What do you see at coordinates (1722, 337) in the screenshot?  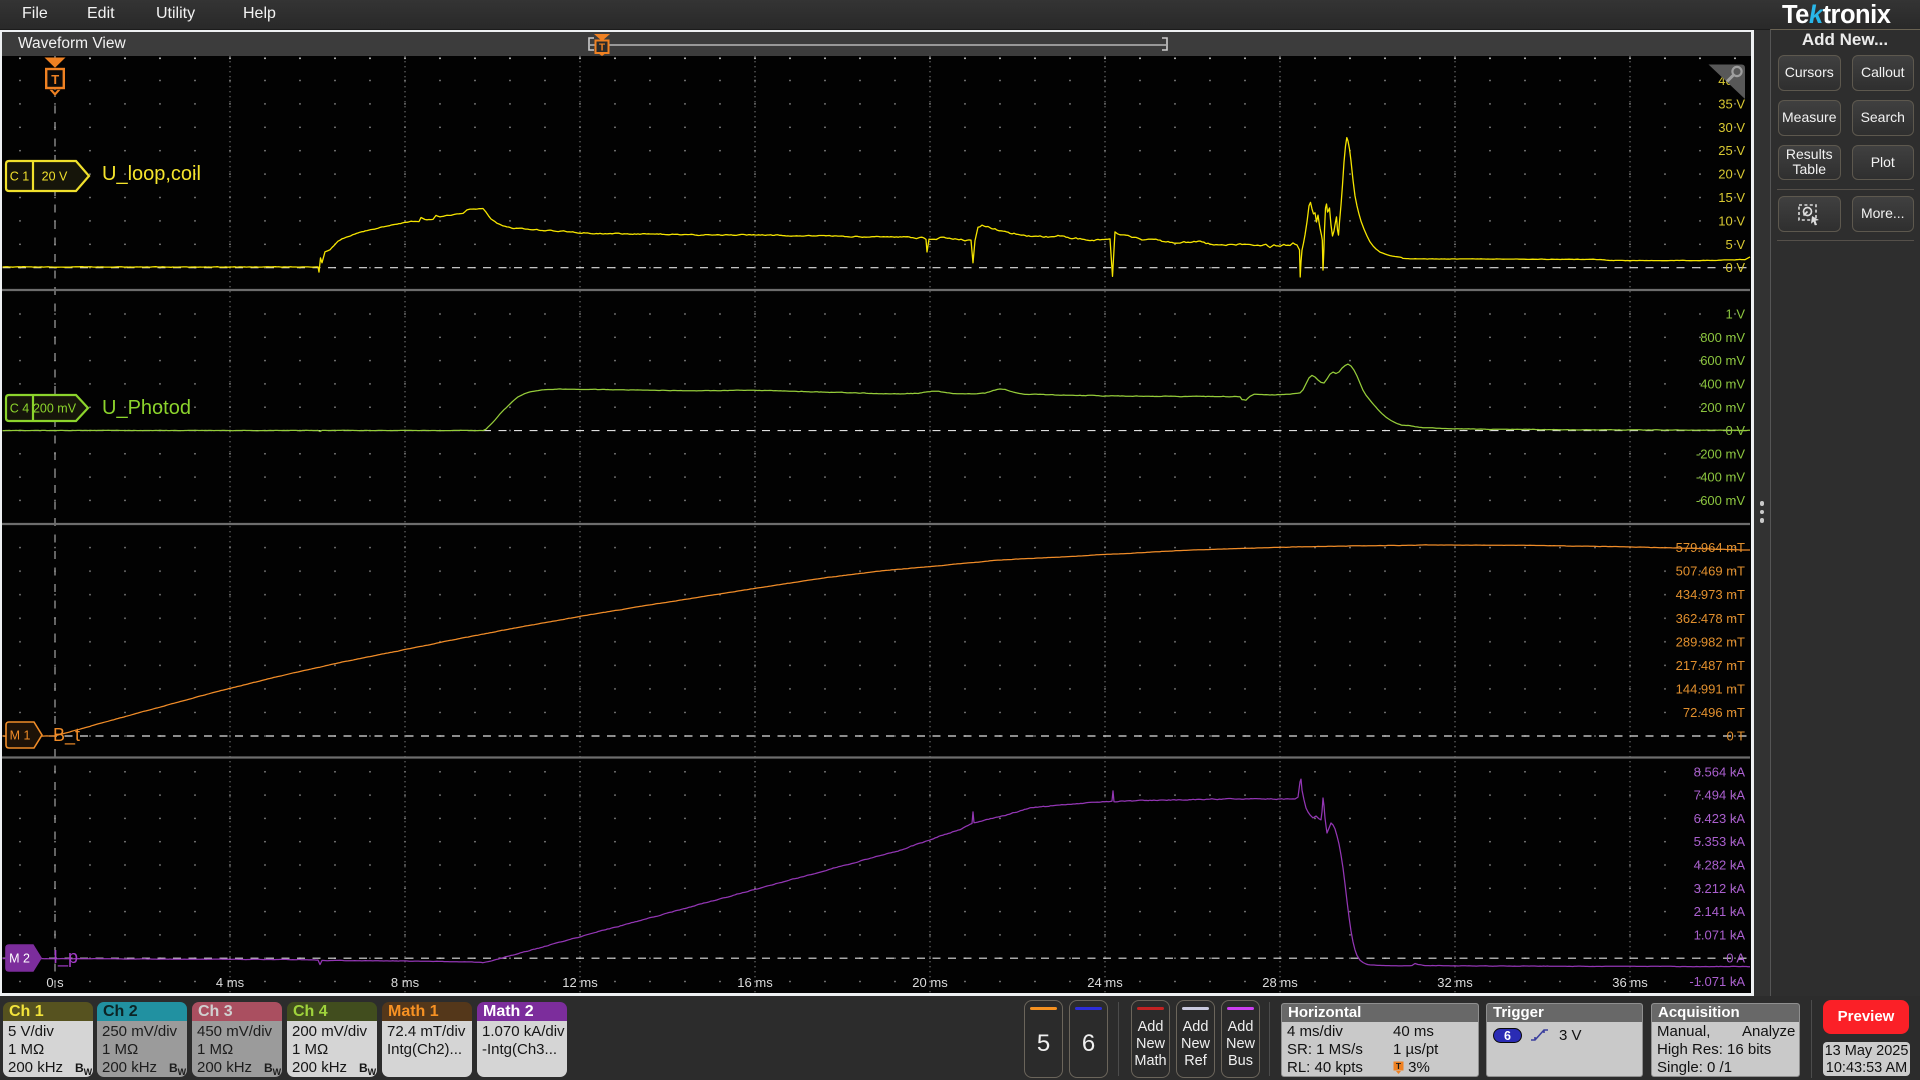 I see `svg-text: 800 mV` at bounding box center [1722, 337].